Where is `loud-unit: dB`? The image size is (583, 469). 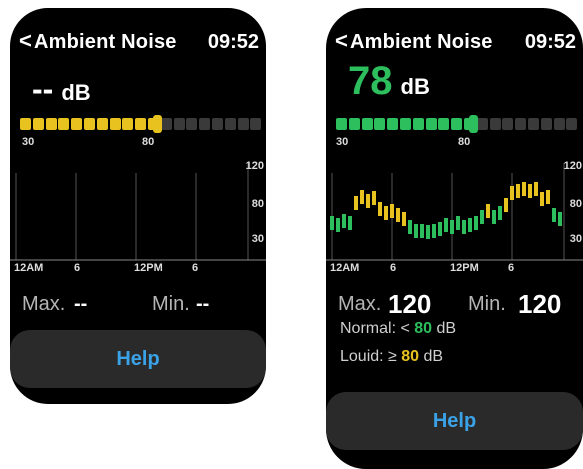 loud-unit: dB is located at coordinates (433, 356).